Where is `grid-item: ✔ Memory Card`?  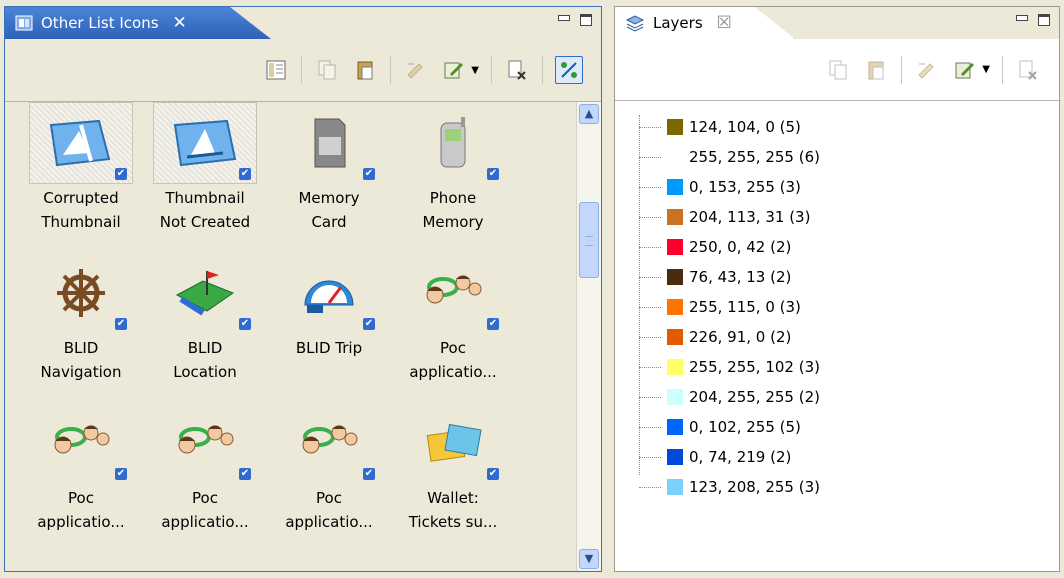 grid-item: ✔ Memory Card is located at coordinates (329, 172).